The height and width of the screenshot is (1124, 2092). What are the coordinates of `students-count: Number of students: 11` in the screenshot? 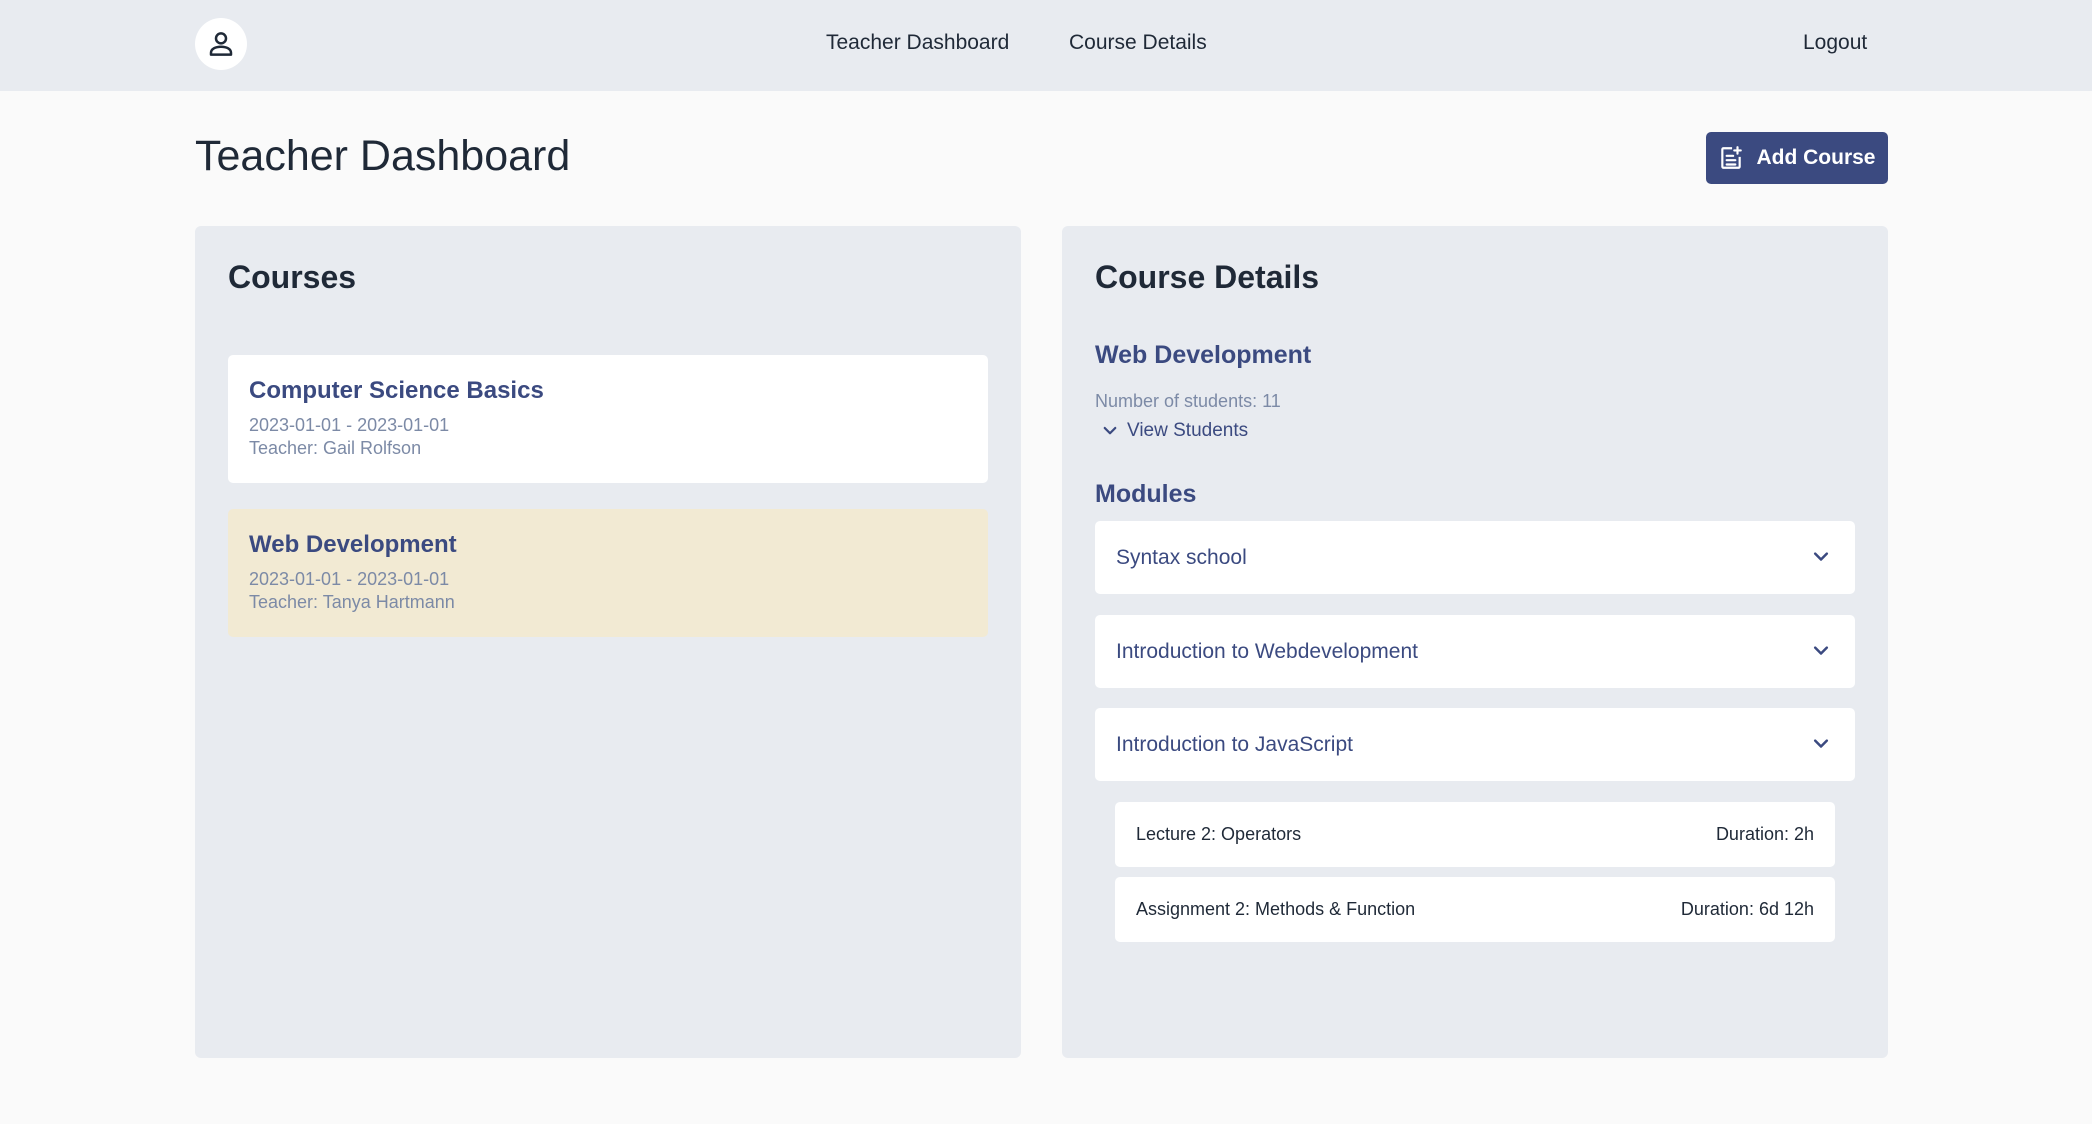 It's located at (1188, 401).